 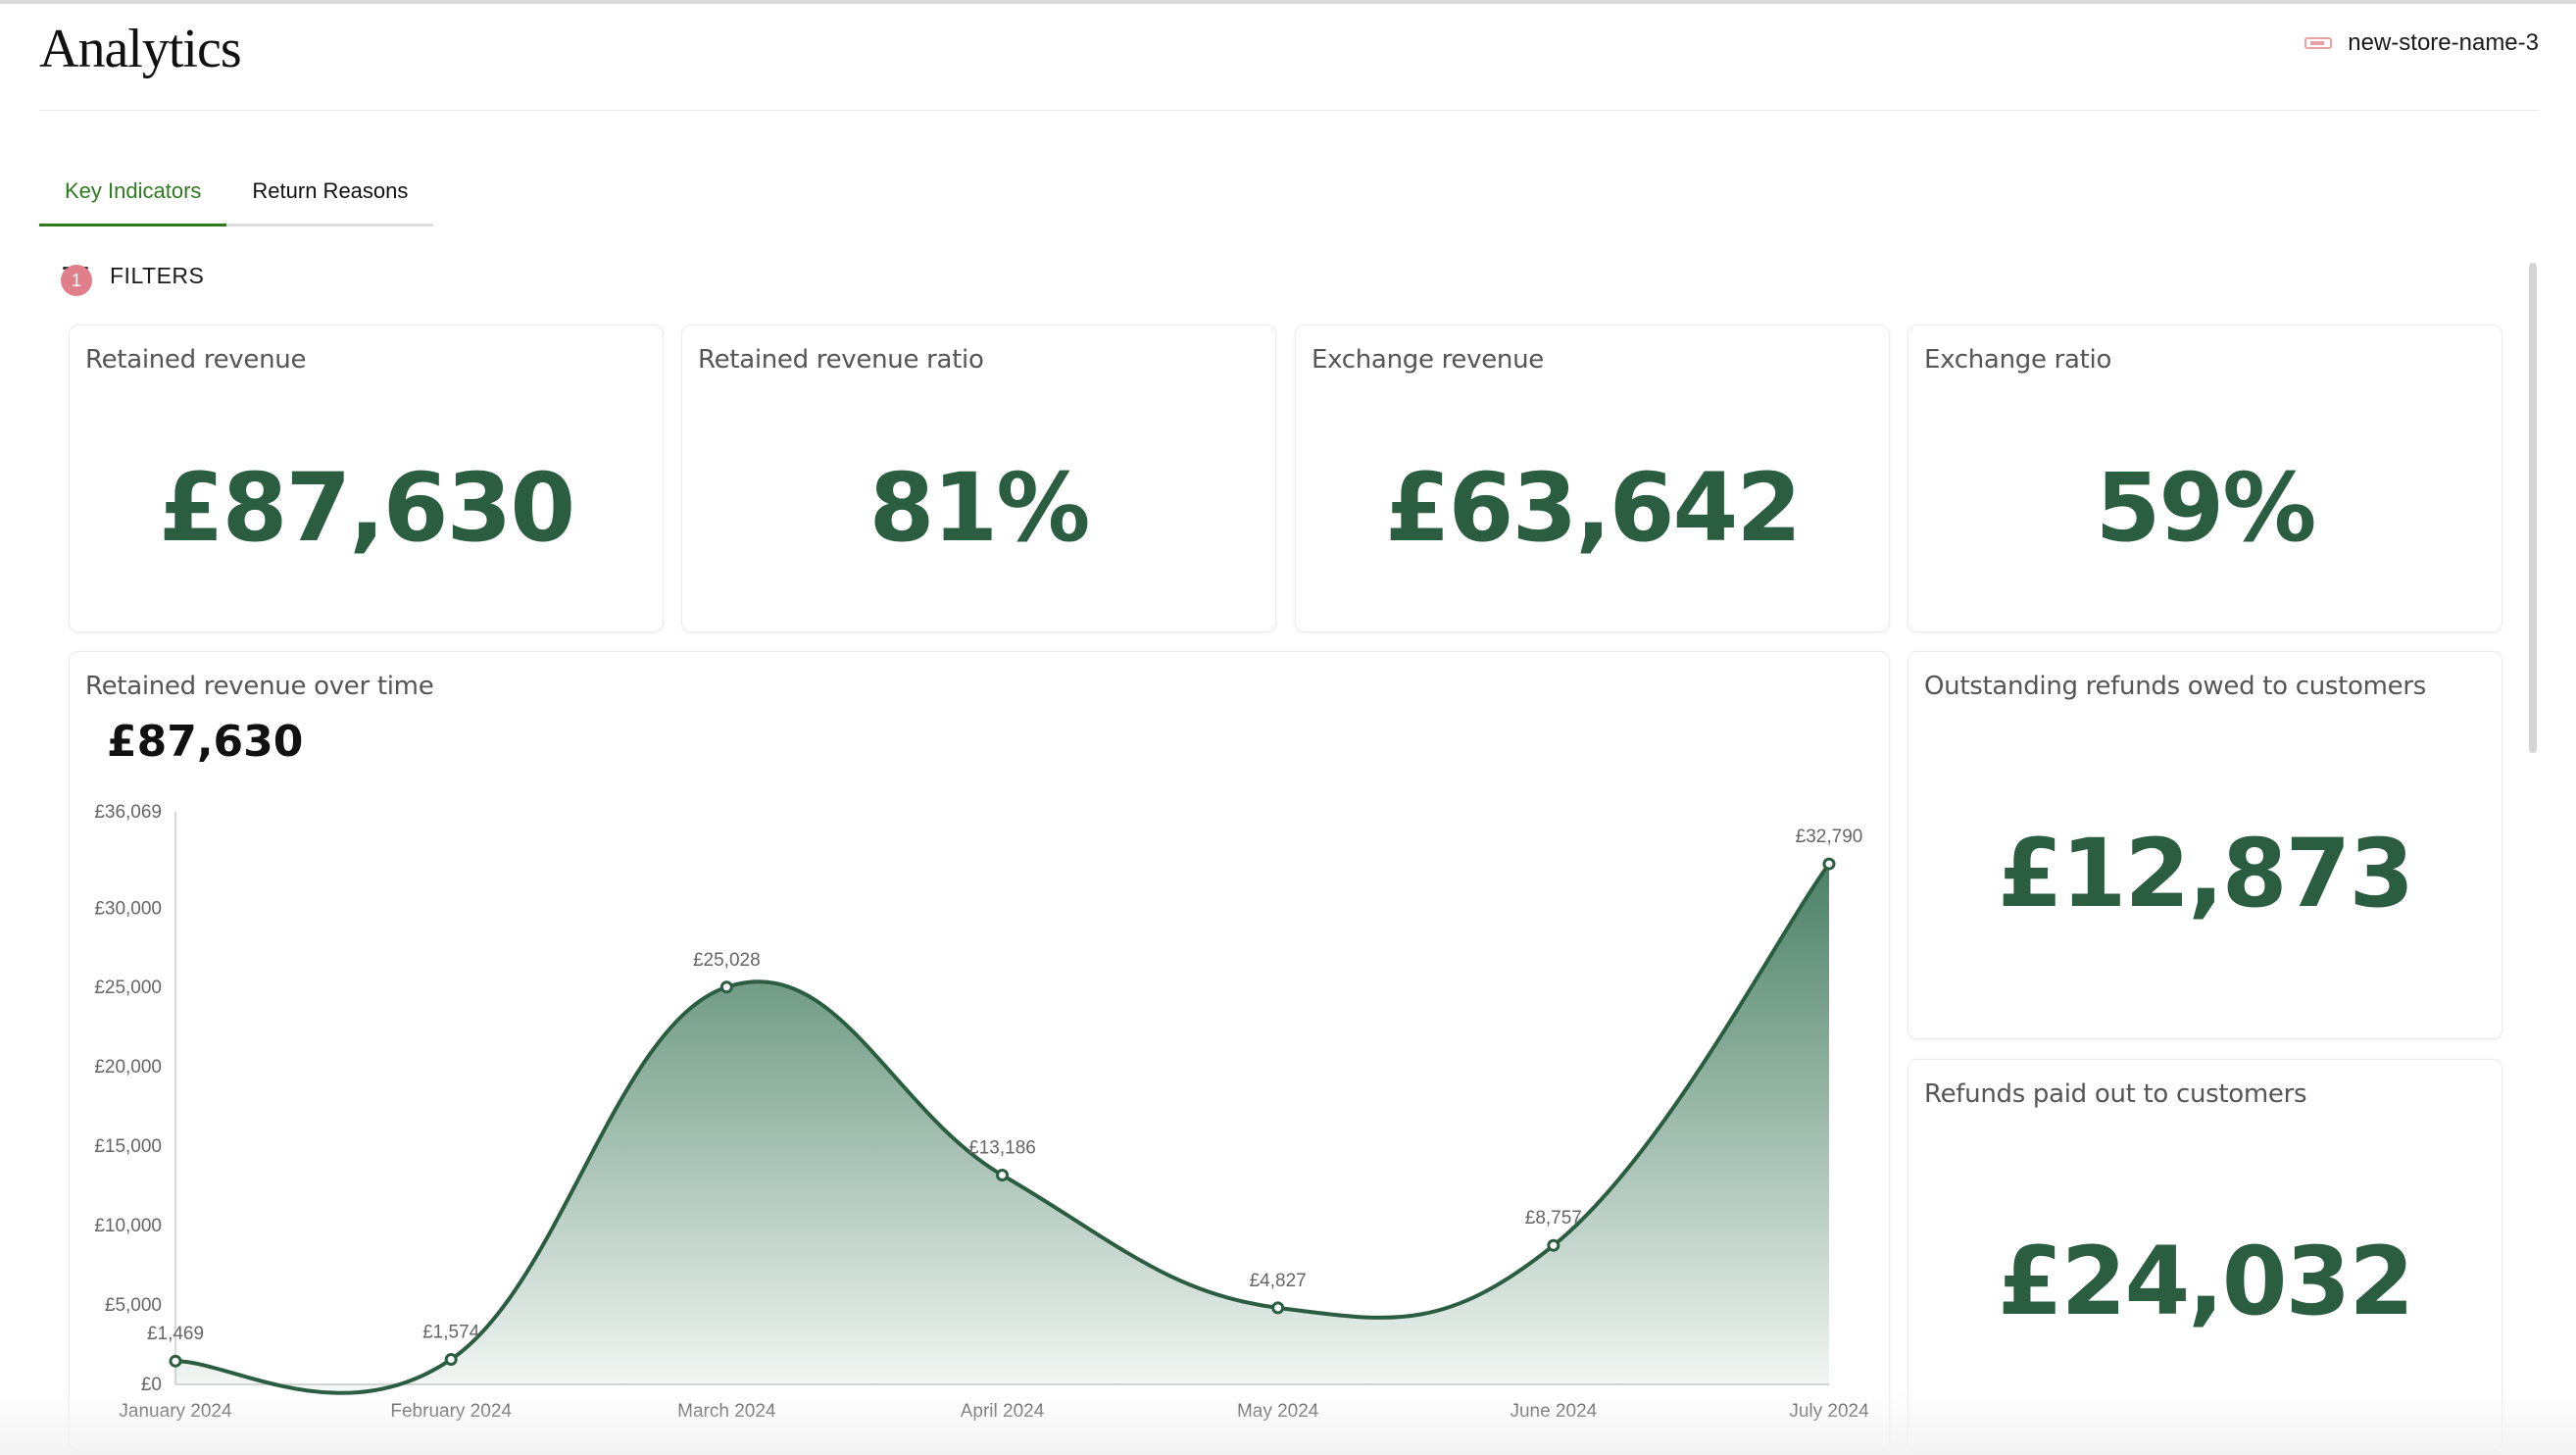 What do you see at coordinates (366, 508) in the screenshot?
I see `card-value: £87,630` at bounding box center [366, 508].